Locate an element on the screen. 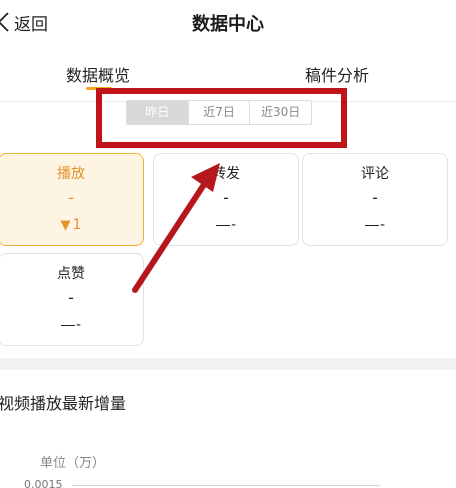 This screenshot has width=456, height=488. metric-card-shares: 转发 - - is located at coordinates (226, 199).